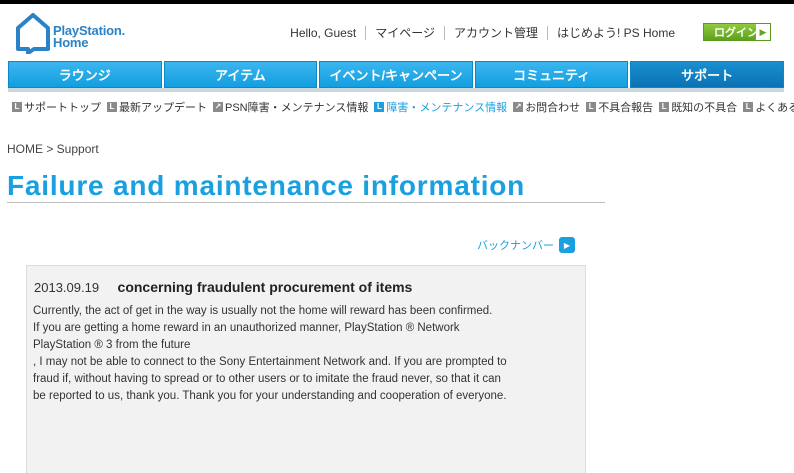  What do you see at coordinates (163, 108) in the screenshot?
I see `subnav-label: 最新アップデート` at bounding box center [163, 108].